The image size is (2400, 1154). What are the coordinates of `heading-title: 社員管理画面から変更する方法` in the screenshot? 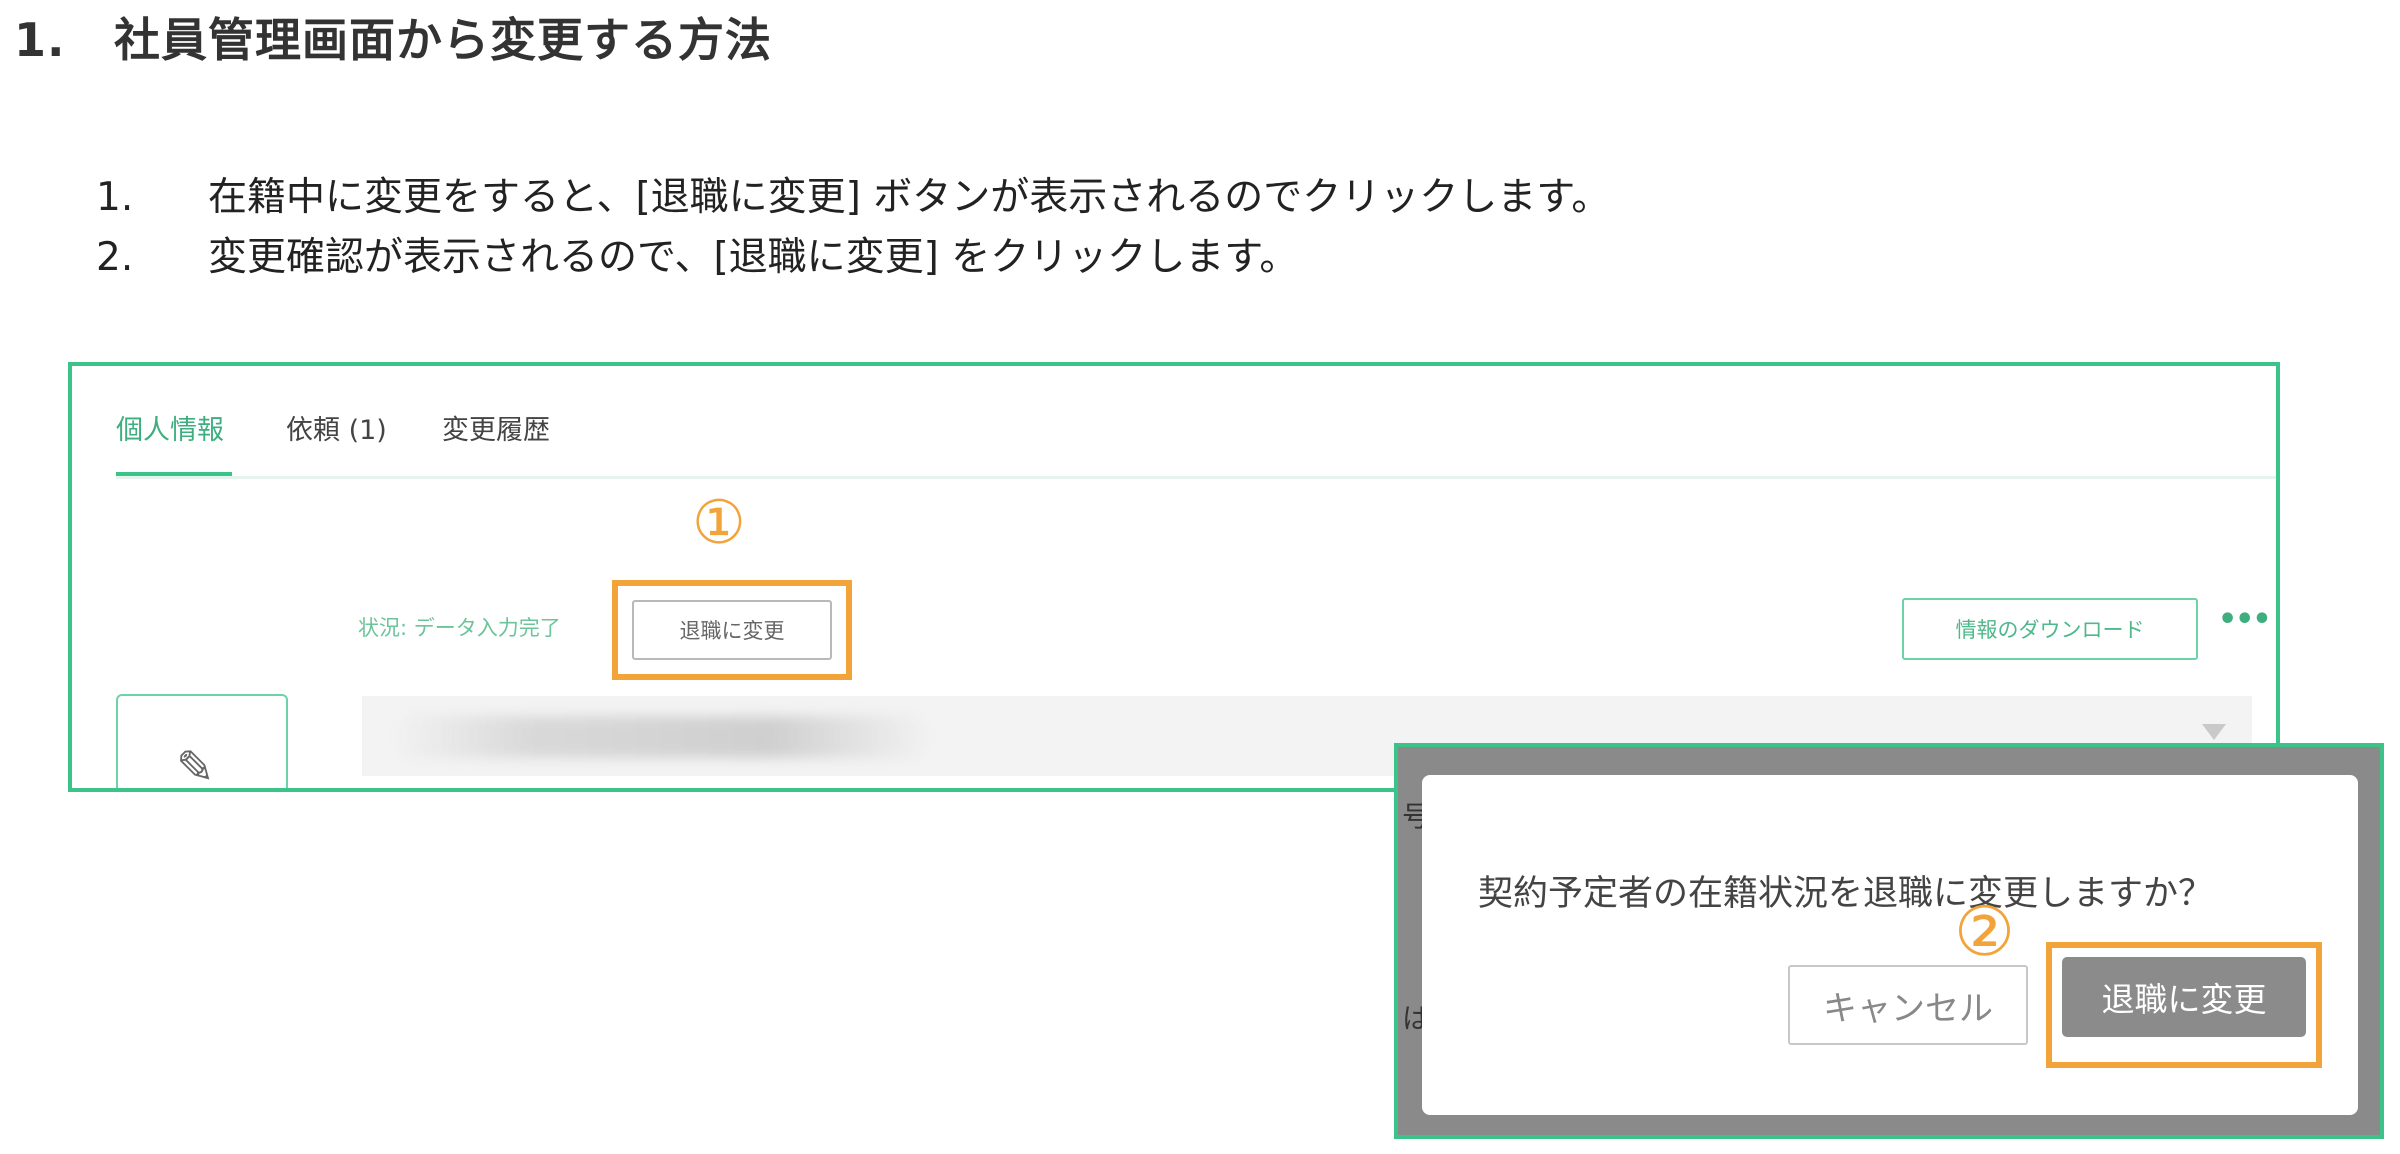 It's located at (443, 40).